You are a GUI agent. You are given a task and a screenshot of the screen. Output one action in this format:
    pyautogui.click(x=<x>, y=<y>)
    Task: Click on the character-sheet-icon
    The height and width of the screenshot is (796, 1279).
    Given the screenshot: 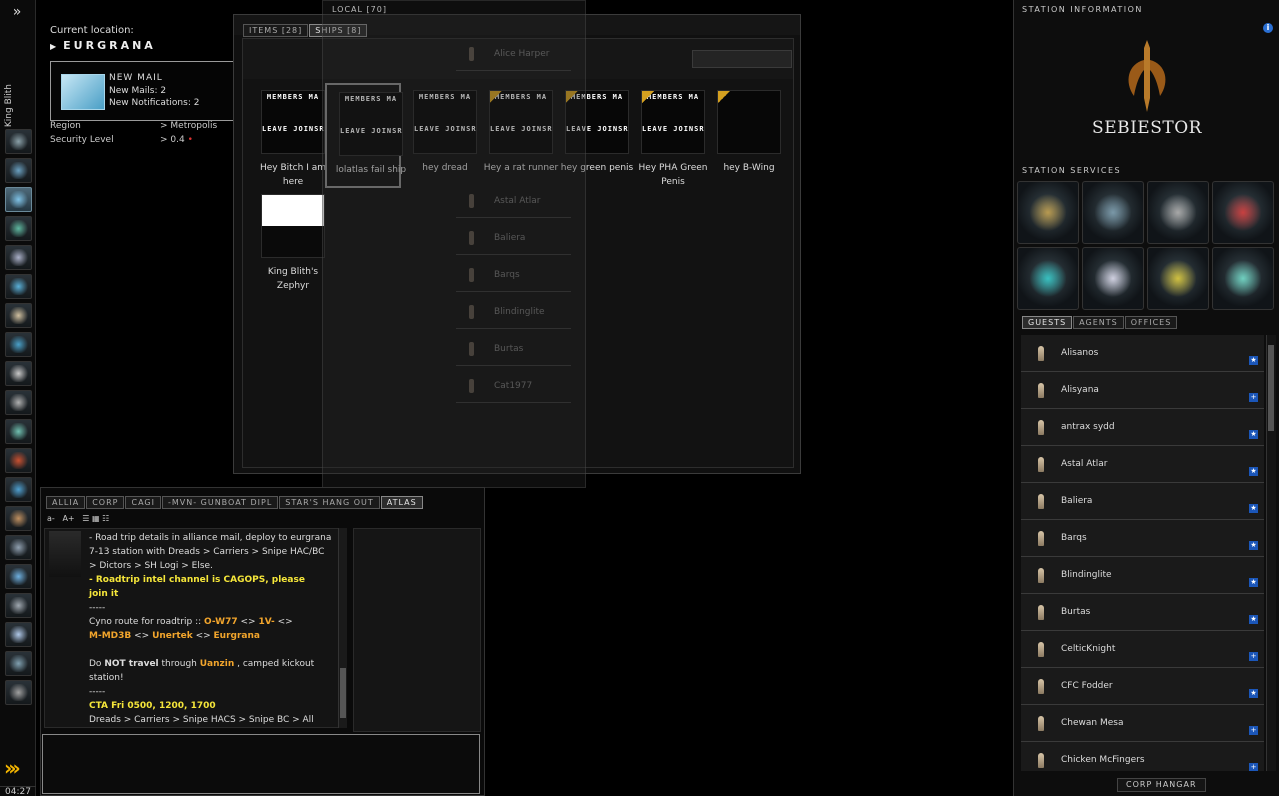 What is the action you would take?
    pyautogui.click(x=18, y=141)
    